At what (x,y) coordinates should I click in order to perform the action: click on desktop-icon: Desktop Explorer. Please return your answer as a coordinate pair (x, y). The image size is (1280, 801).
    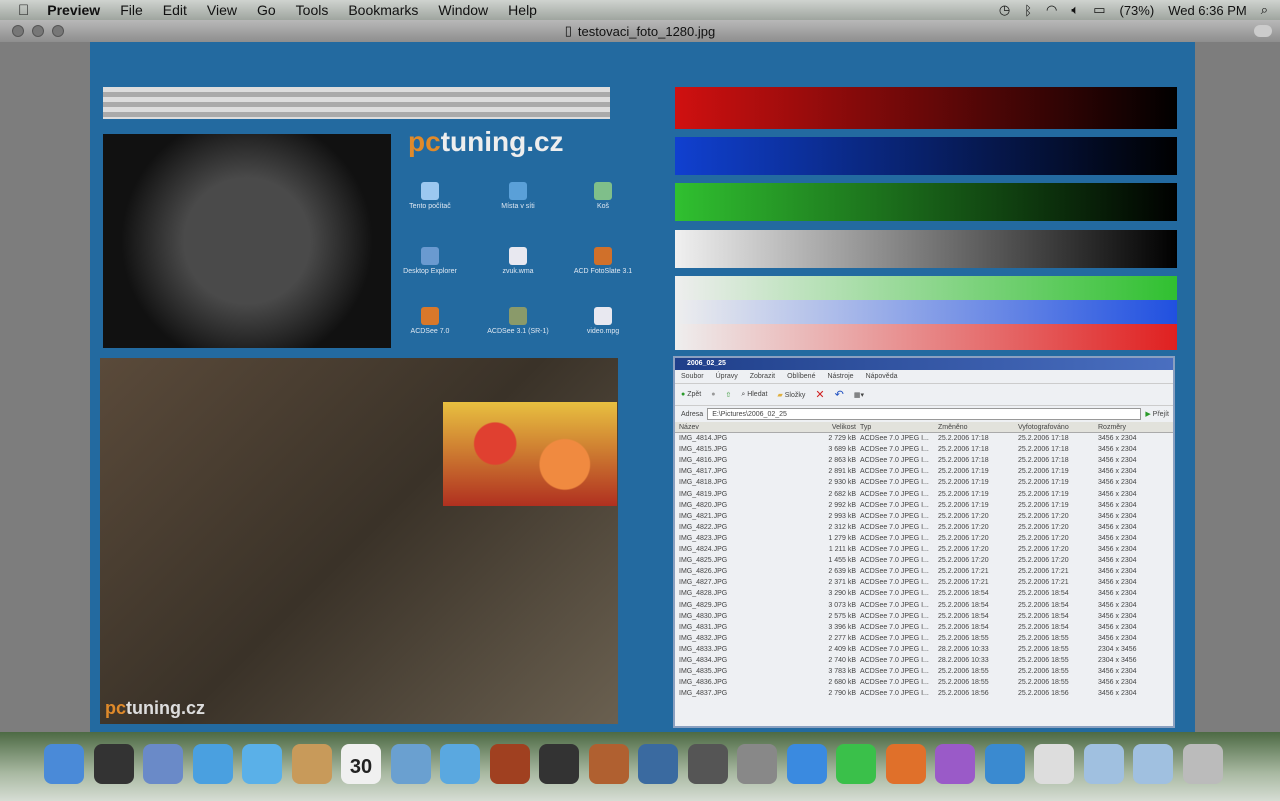
    Looking at the image, I should click on (430, 261).